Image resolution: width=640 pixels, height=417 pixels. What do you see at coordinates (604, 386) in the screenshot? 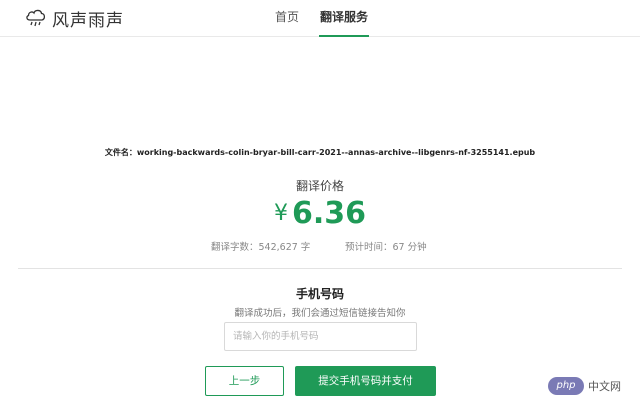
I see `watermark-text: 中文网` at bounding box center [604, 386].